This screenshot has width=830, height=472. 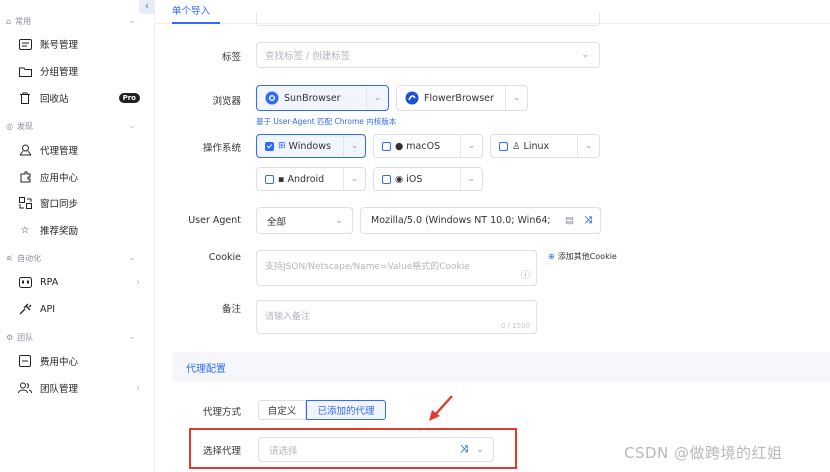 What do you see at coordinates (399, 179) in the screenshot?
I see `ios-icon: ◉` at bounding box center [399, 179].